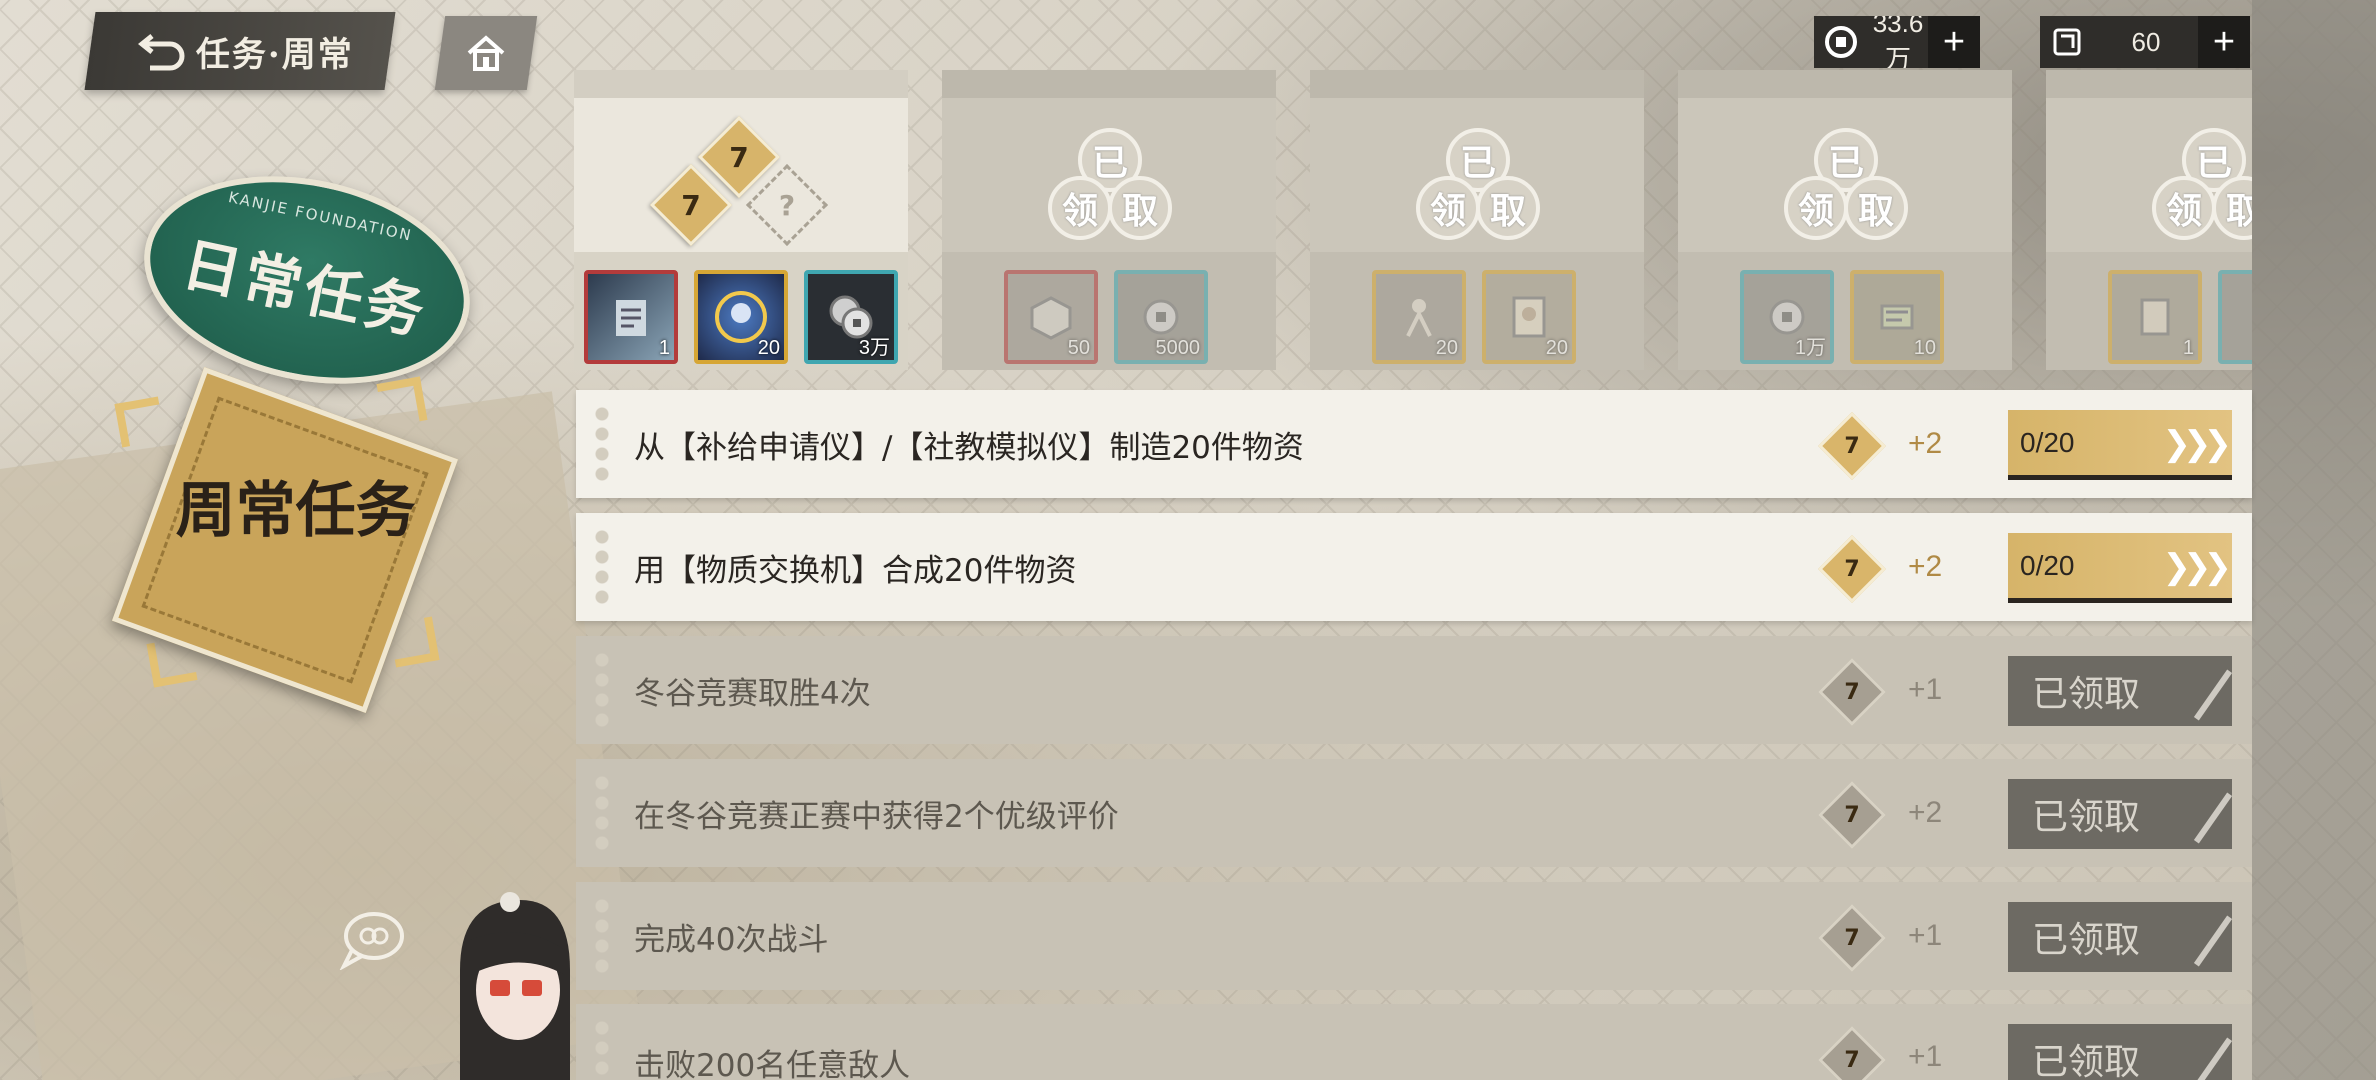 Image resolution: width=2376 pixels, height=1080 pixels. I want to click on selection-corner, so click(140, 422).